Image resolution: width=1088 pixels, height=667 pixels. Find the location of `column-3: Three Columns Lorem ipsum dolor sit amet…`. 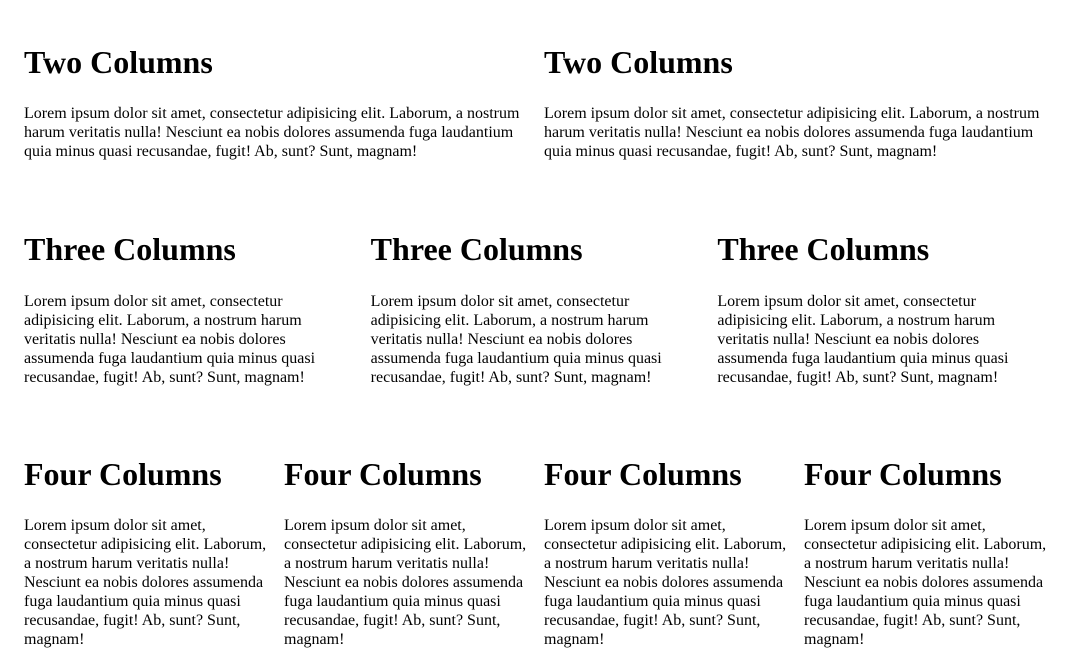

column-3: Three Columns Lorem ipsum dolor sit amet… is located at coordinates (890, 309).